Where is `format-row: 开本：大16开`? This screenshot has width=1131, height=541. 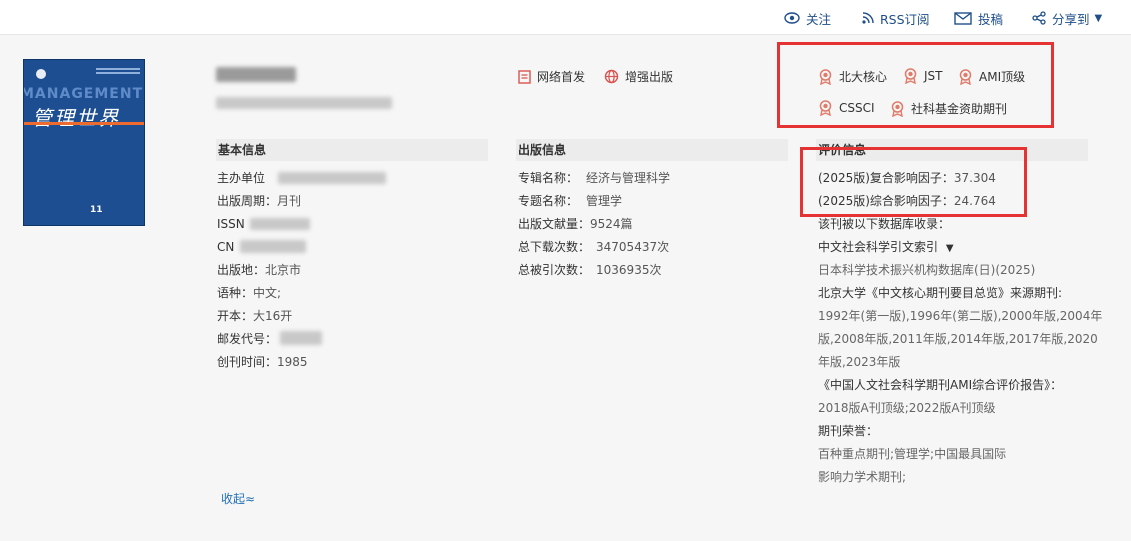 format-row: 开本：大16开 is located at coordinates (254, 316).